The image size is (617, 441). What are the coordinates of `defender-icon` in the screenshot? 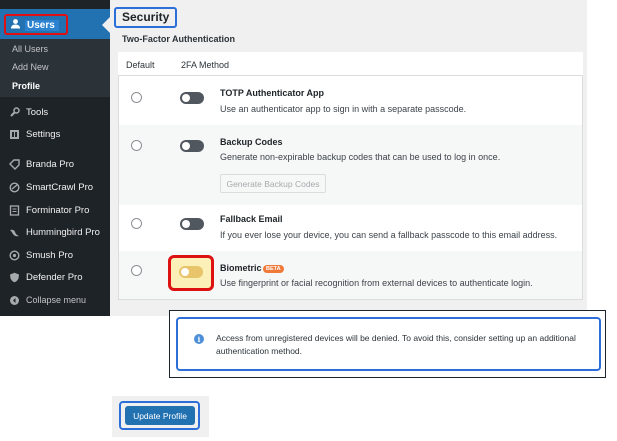 It's located at (14, 277).